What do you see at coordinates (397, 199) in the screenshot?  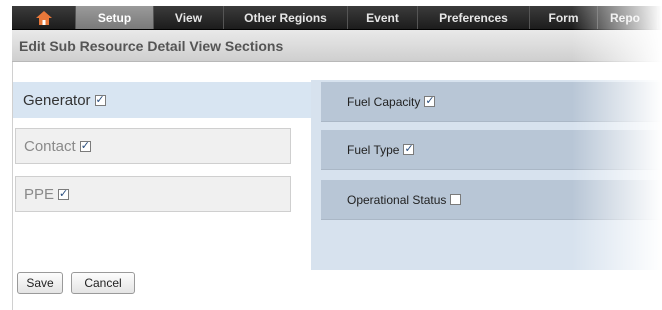 I see `field-label: Operational Status` at bounding box center [397, 199].